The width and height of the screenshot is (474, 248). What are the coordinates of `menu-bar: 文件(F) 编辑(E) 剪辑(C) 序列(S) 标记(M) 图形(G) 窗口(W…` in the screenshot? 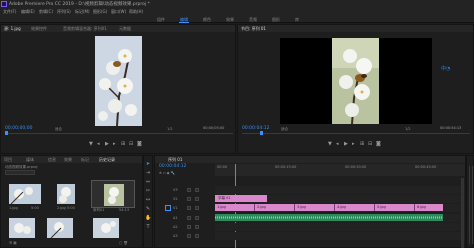 It's located at (237, 11).